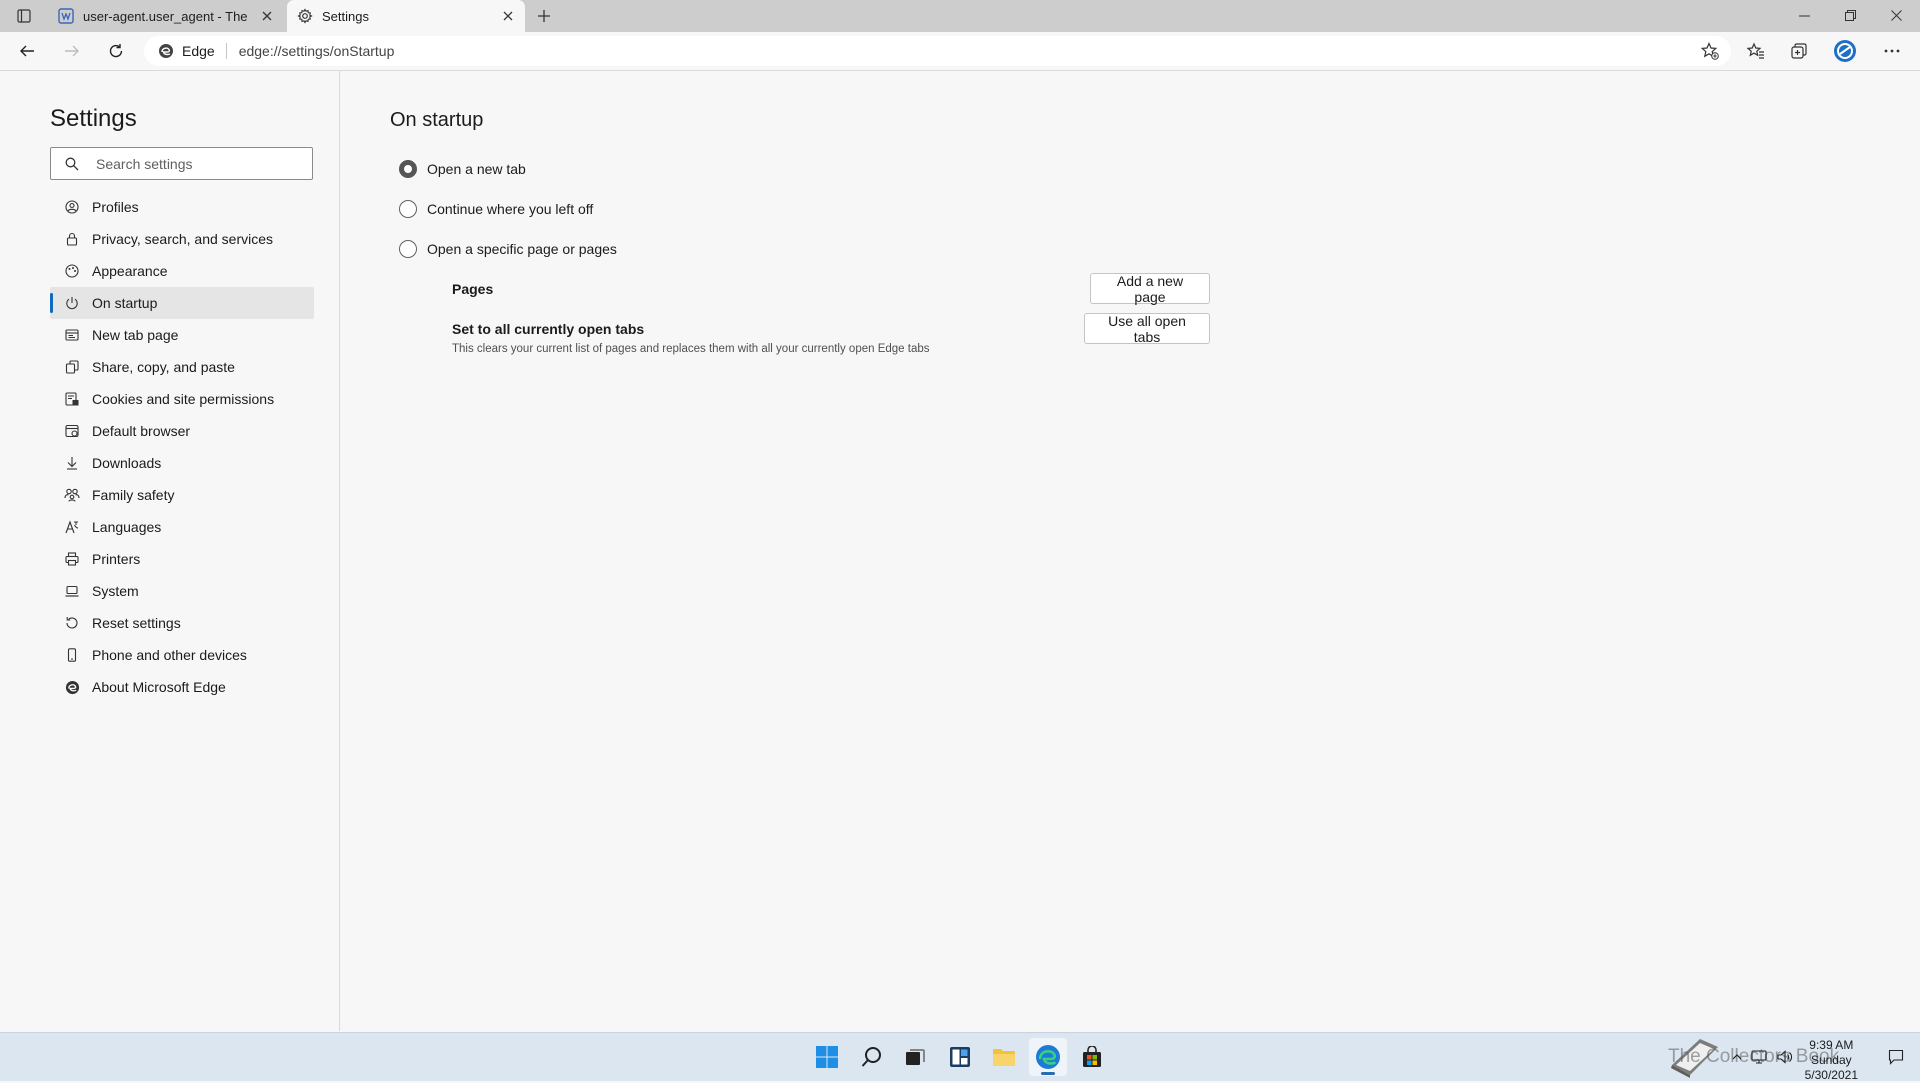 The height and width of the screenshot is (1083, 1920). I want to click on task-view-icon, so click(915, 1057).